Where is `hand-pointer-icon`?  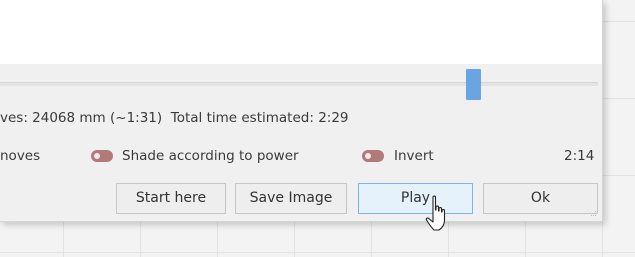
hand-pointer-icon is located at coordinates (435, 213).